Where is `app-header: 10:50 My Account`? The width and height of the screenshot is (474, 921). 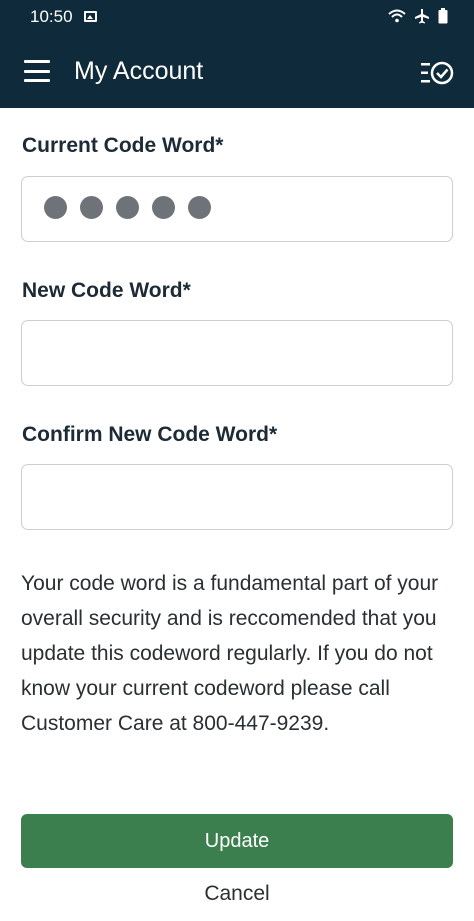 app-header: 10:50 My Account is located at coordinates (237, 54).